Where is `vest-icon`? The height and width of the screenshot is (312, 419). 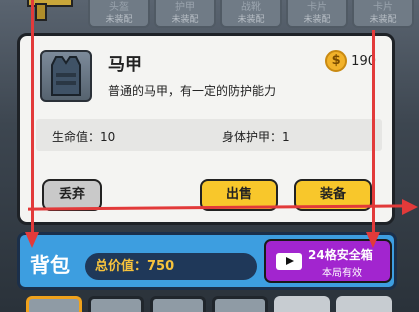 vest-icon is located at coordinates (66, 76).